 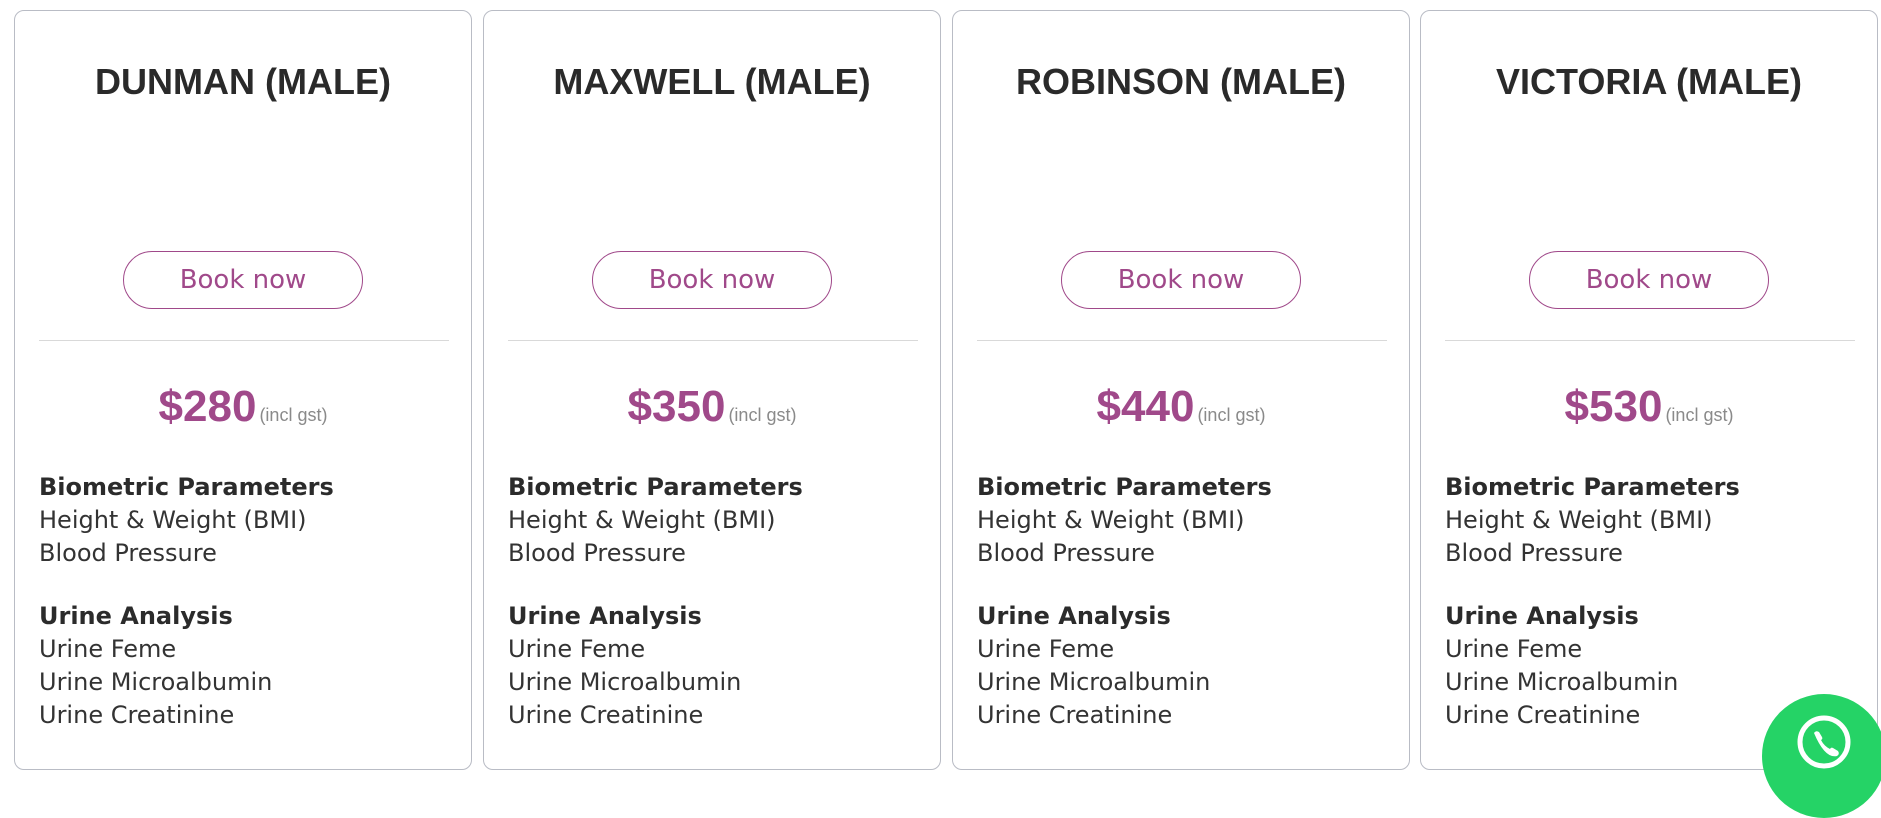 What do you see at coordinates (712, 81) in the screenshot?
I see `plan-title: MAXWELL (MALE)` at bounding box center [712, 81].